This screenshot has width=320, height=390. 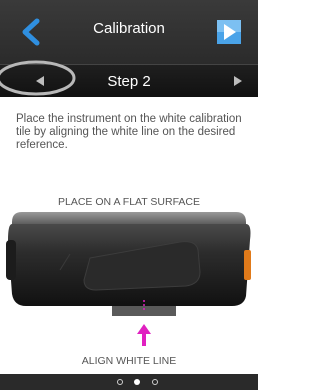 What do you see at coordinates (137, 382) in the screenshot?
I see `page-dot-2-active` at bounding box center [137, 382].